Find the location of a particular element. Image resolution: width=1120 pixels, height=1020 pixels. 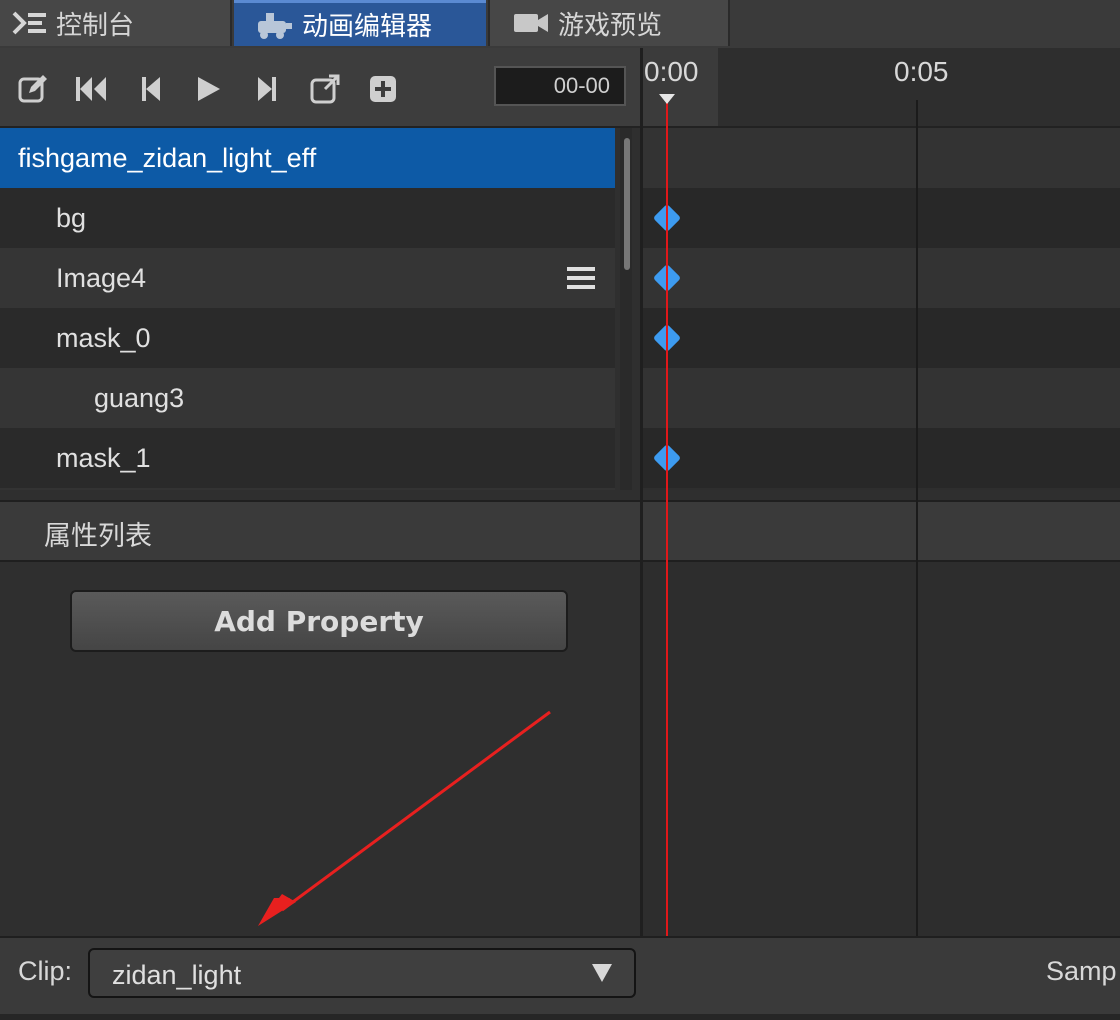

menu-icon is located at coordinates (581, 281).